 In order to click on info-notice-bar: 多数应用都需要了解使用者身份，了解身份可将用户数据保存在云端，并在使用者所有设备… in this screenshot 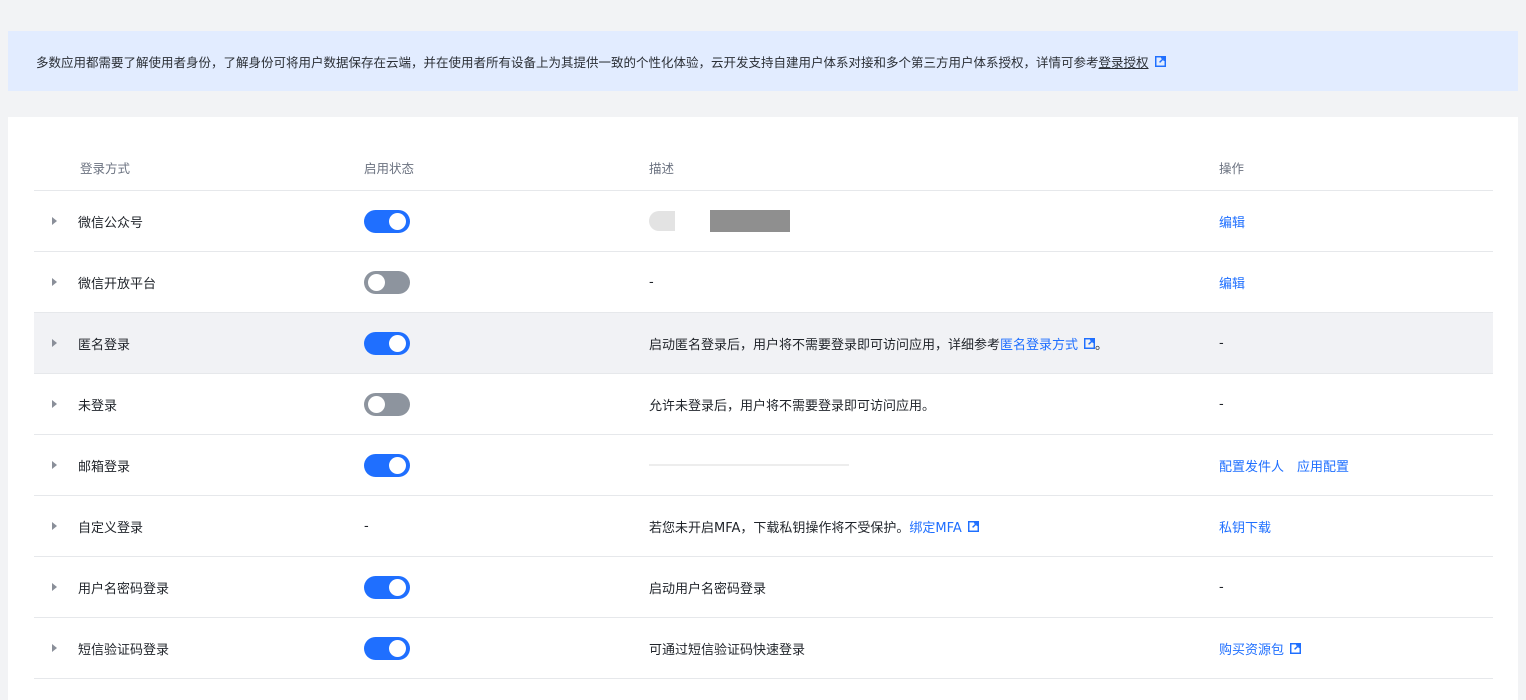, I will do `click(763, 61)`.